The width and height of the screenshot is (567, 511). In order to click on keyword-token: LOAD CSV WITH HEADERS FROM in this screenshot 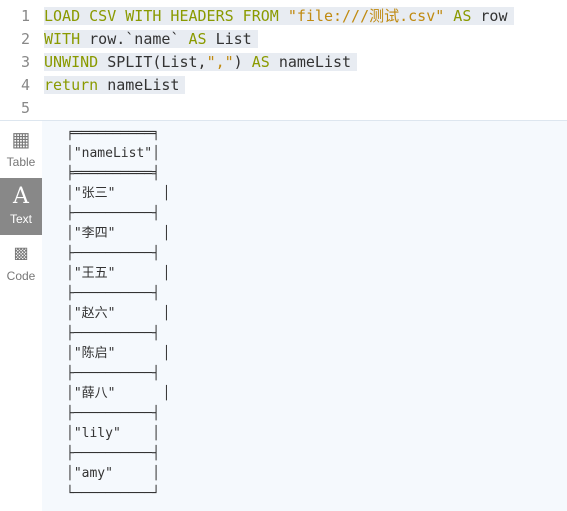, I will do `click(166, 16)`.